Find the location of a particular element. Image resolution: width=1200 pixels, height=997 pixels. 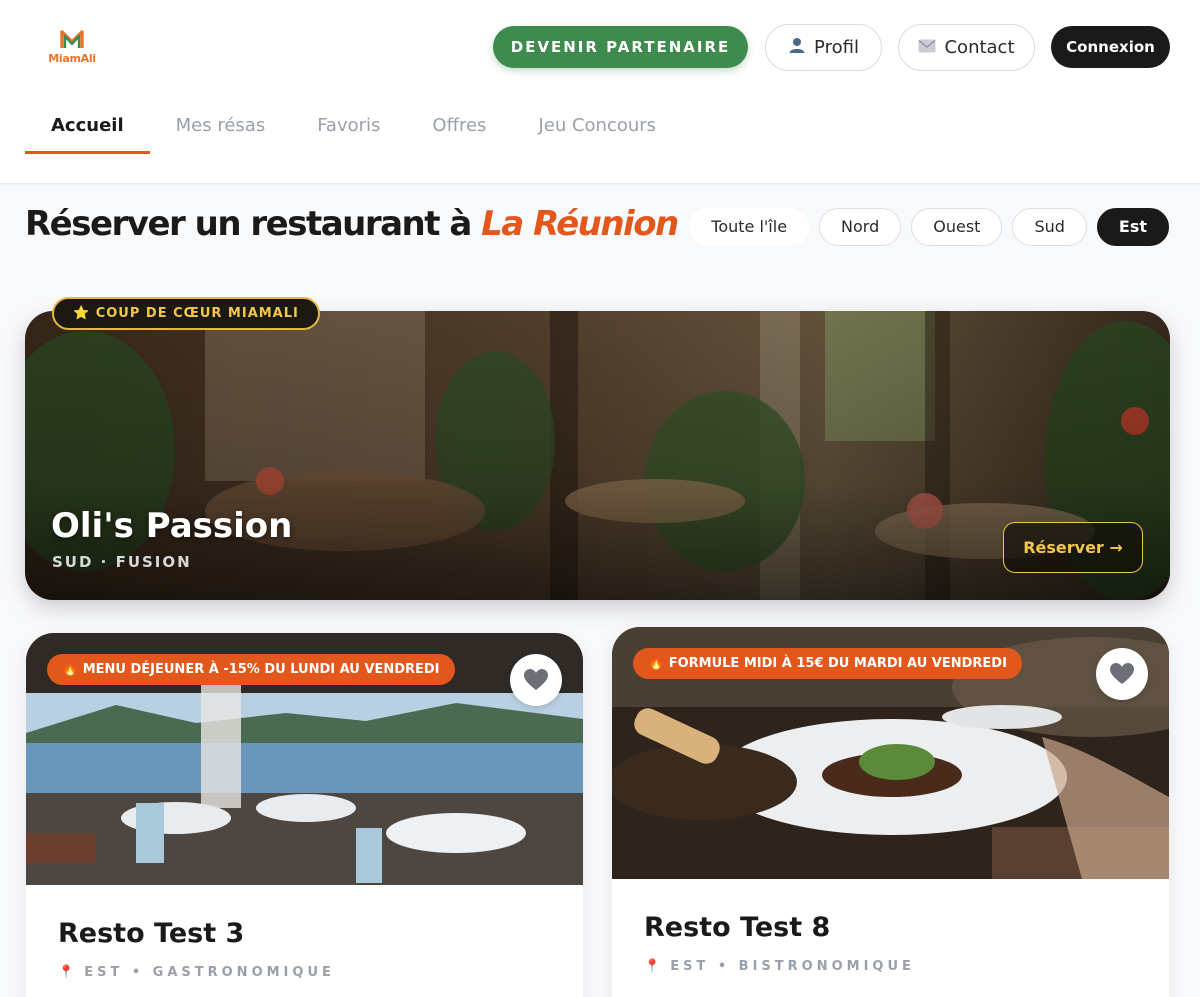

region-nord: Nord is located at coordinates (860, 227).